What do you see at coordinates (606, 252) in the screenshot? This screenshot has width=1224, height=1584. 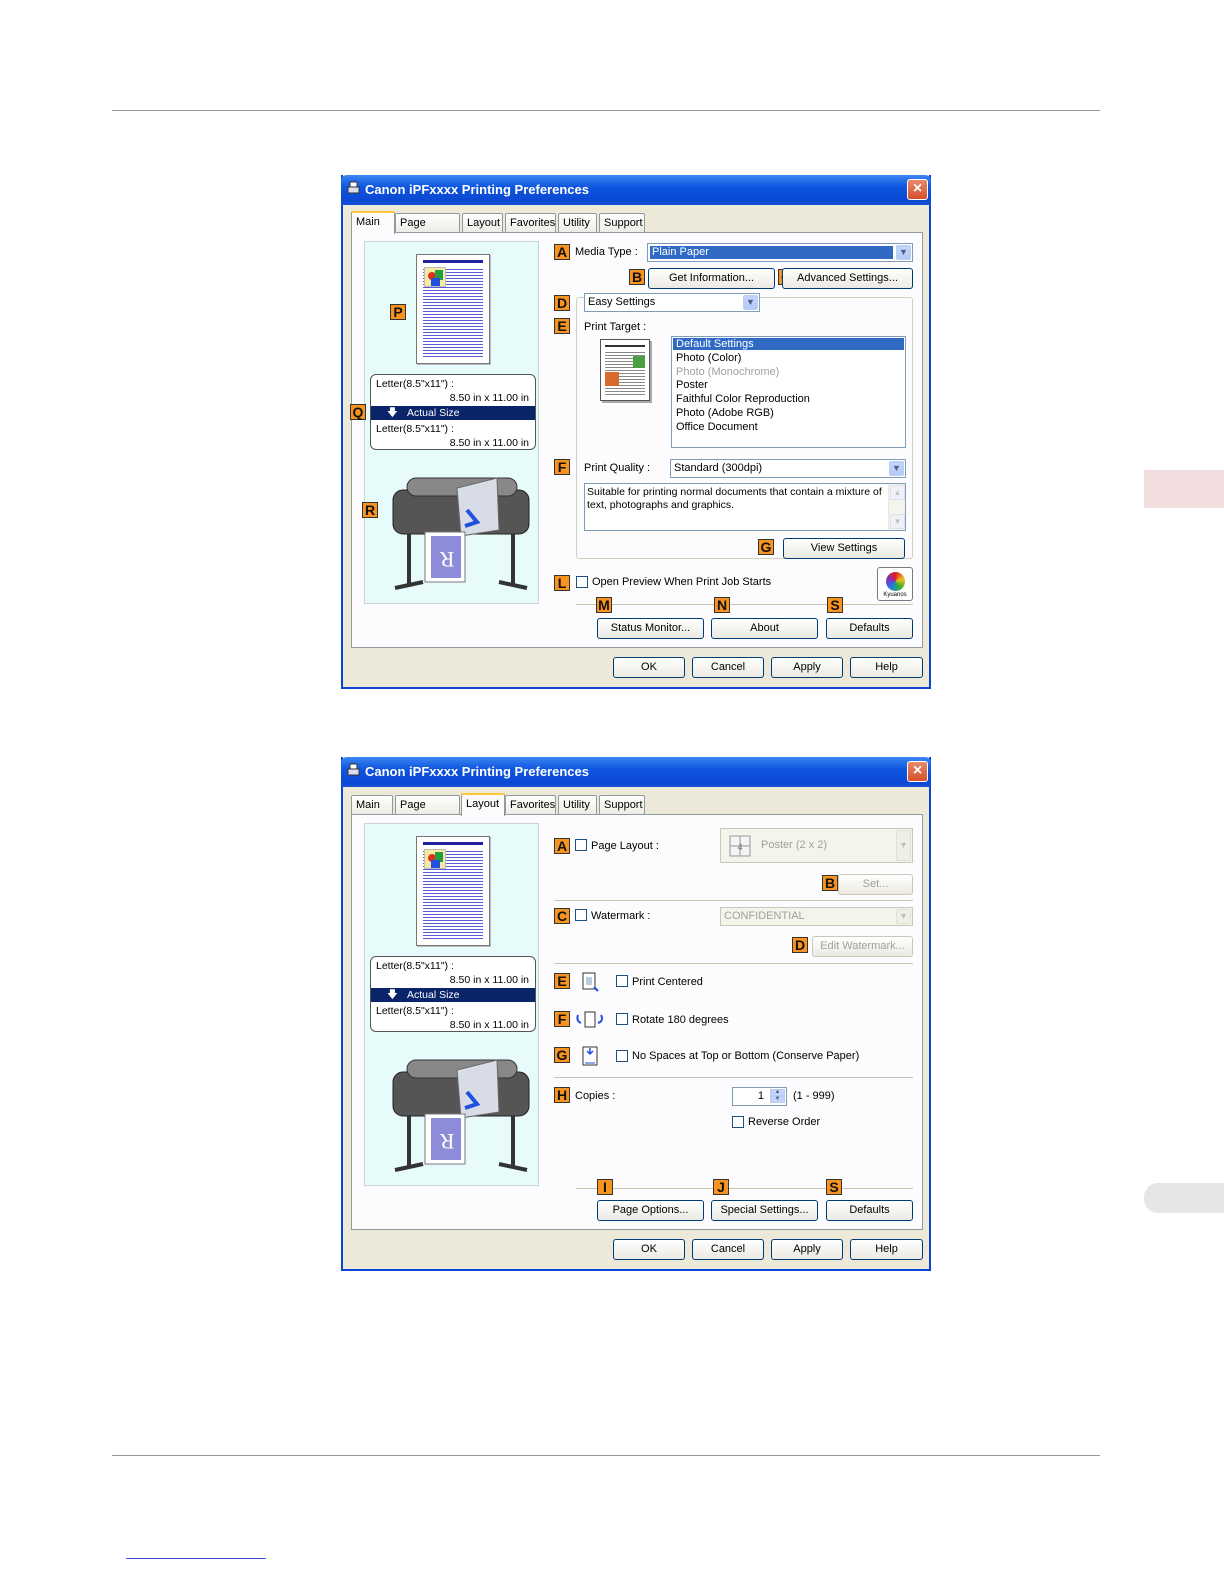 I see `media-type-label: Media Type :` at bounding box center [606, 252].